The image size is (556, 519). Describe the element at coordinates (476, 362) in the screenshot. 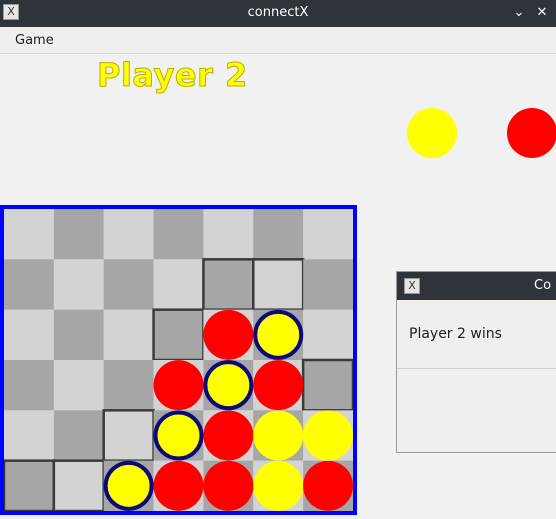

I see `result-dialog: X Co Player 2 wins` at that location.